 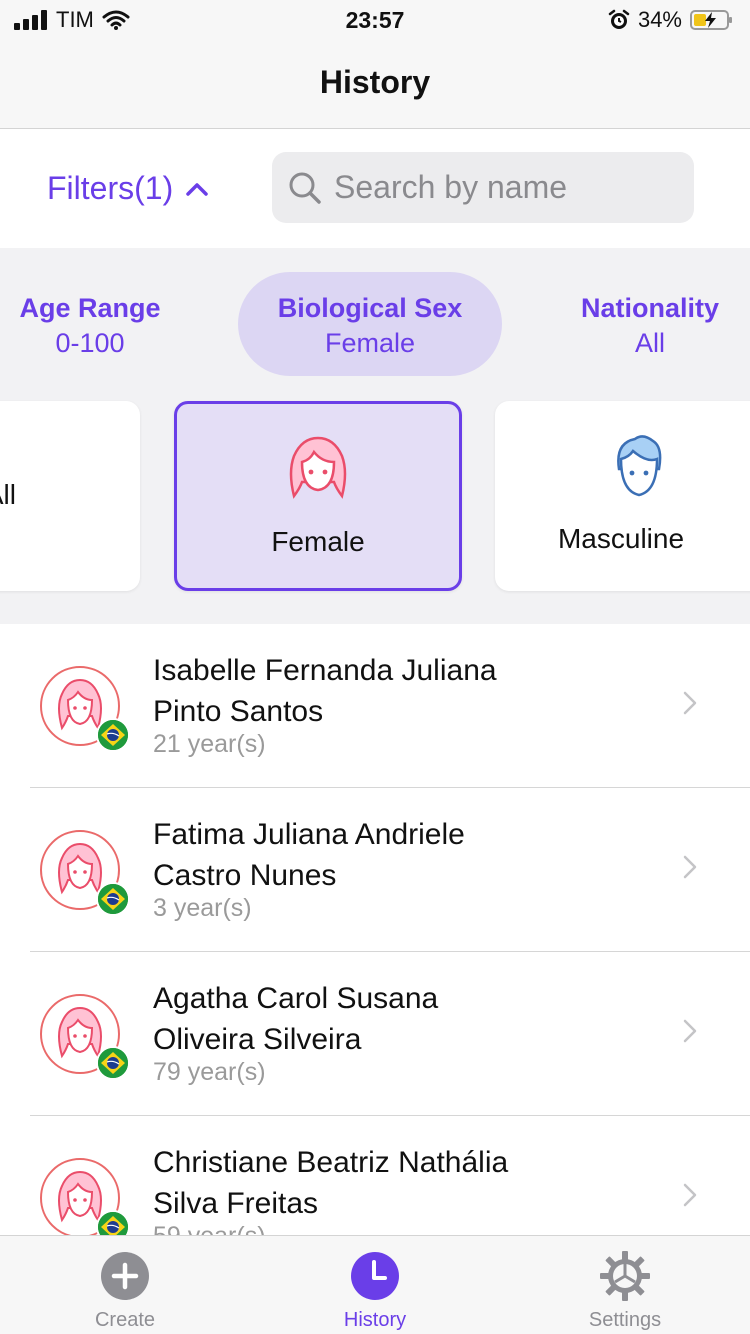 I want to click on sex-option-female: Female, so click(x=318, y=496).